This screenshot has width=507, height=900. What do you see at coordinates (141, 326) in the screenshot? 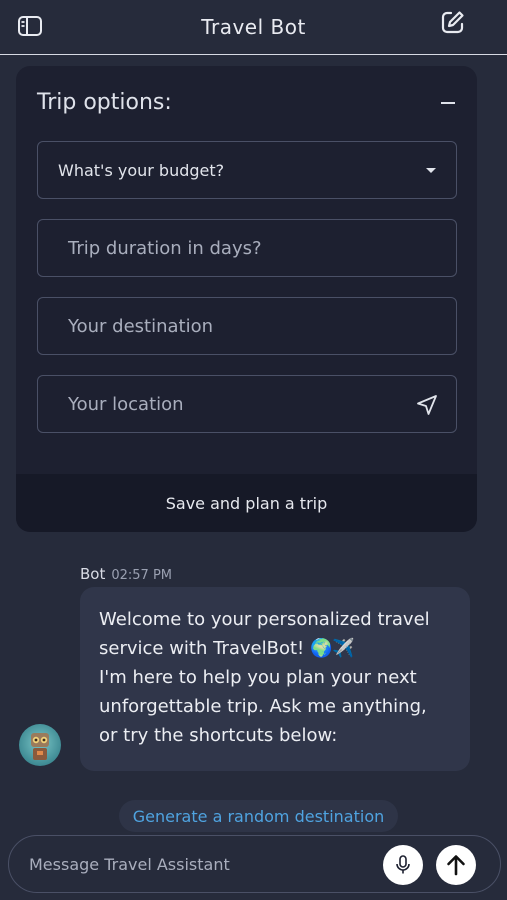
I see `destination-placeholder: Your destination` at bounding box center [141, 326].